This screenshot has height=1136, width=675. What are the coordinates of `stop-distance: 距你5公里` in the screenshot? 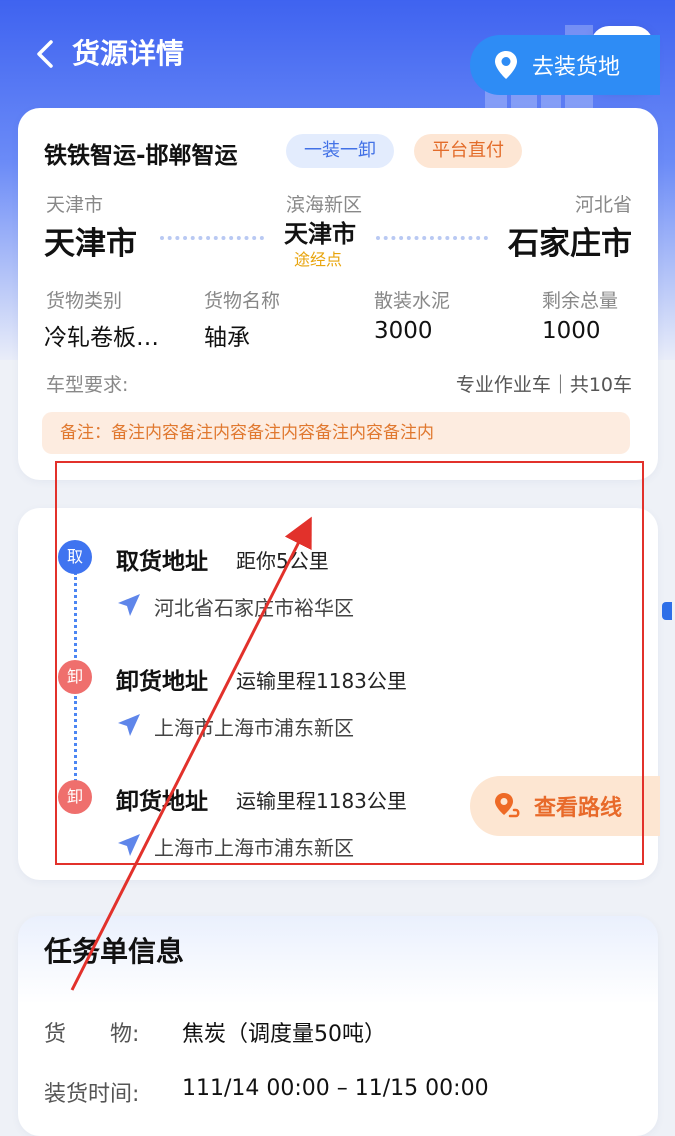 It's located at (282, 561).